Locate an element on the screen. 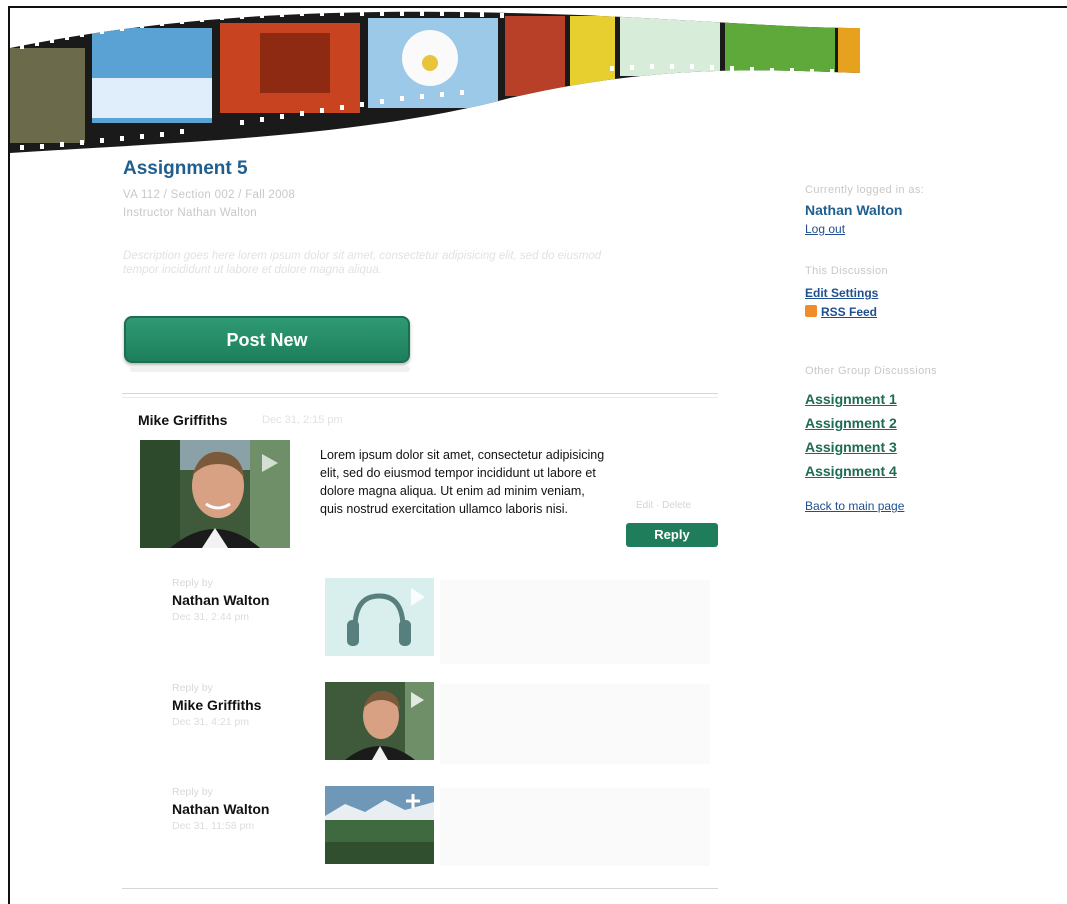 This screenshot has width=1067, height=904. edit-settings-link: Edit Settings is located at coordinates (871, 293).